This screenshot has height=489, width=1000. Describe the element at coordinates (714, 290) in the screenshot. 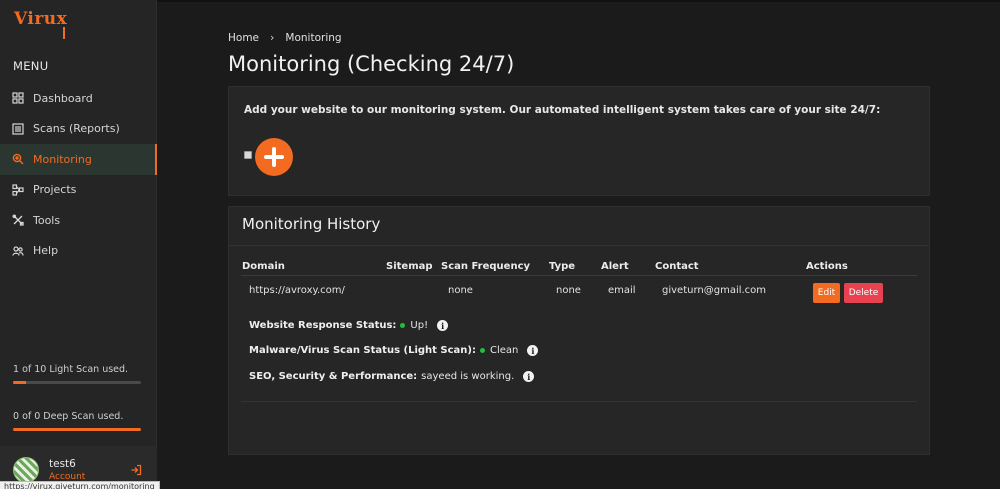

I see `cell-contact: giveturn@gmail.com` at that location.